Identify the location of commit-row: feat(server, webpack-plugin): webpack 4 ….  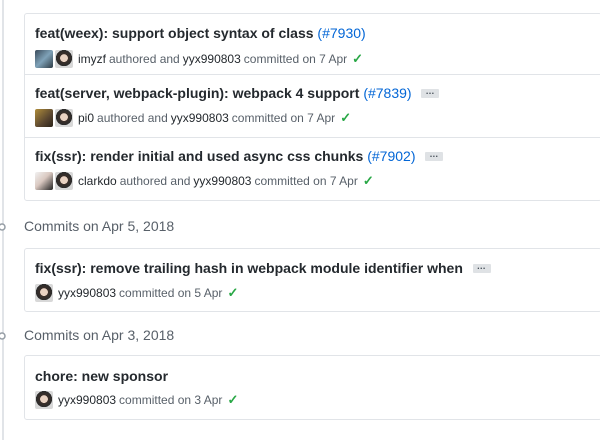
(312, 105).